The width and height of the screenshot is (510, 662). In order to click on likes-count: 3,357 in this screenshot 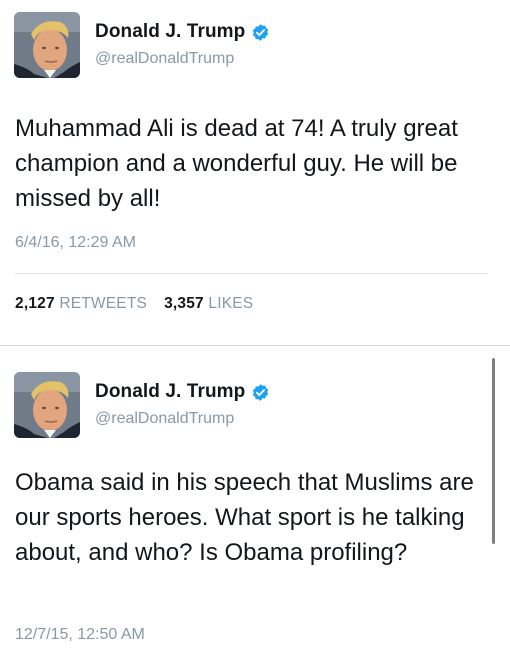, I will do `click(184, 303)`.